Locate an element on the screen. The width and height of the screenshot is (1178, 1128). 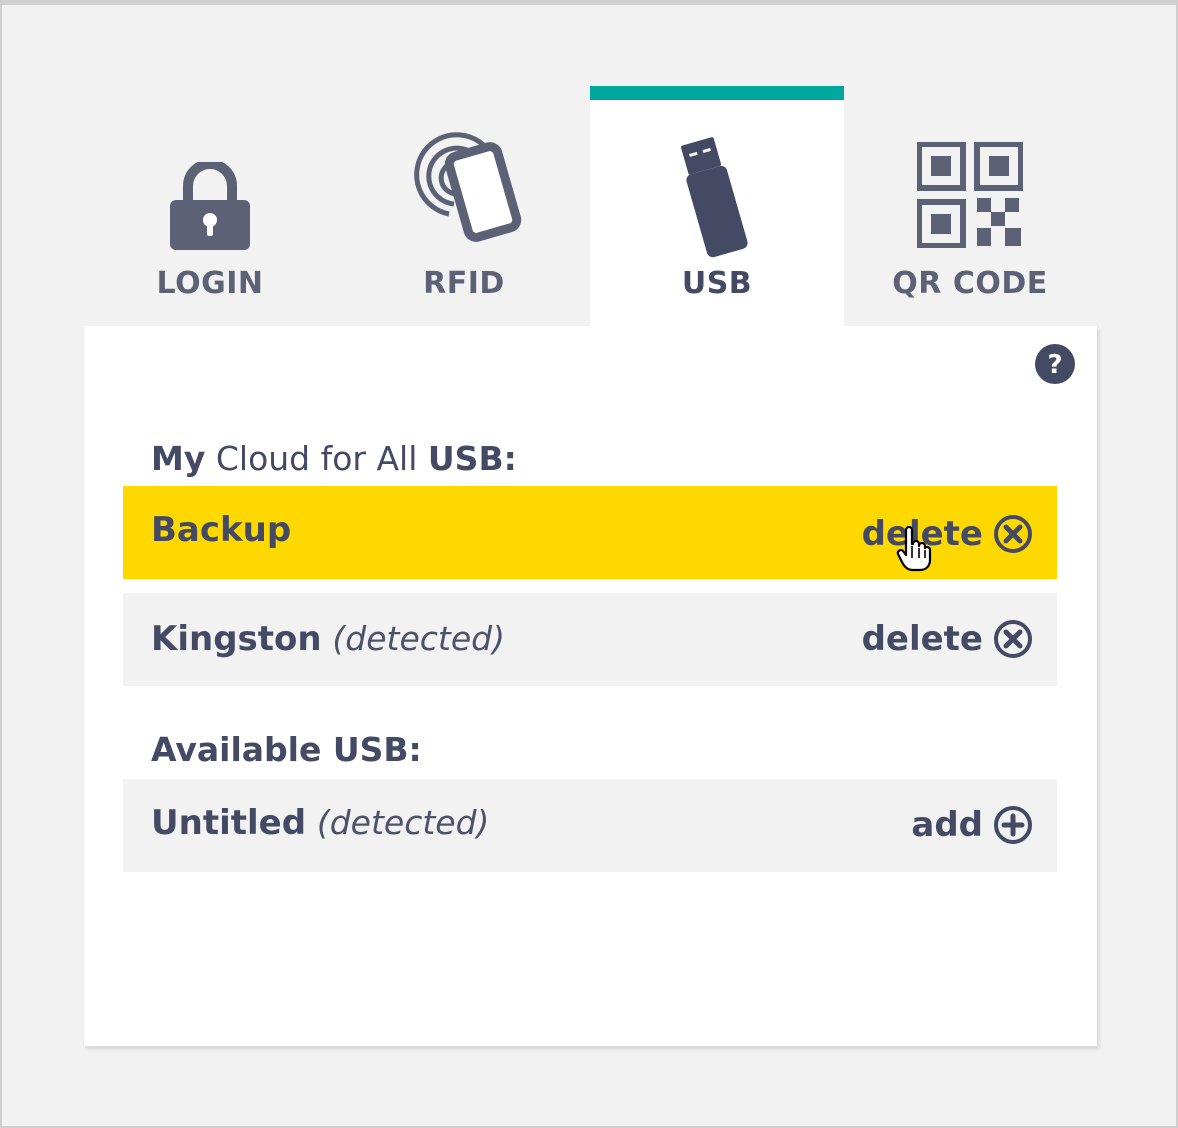
delete-label: delete is located at coordinates (922, 639).